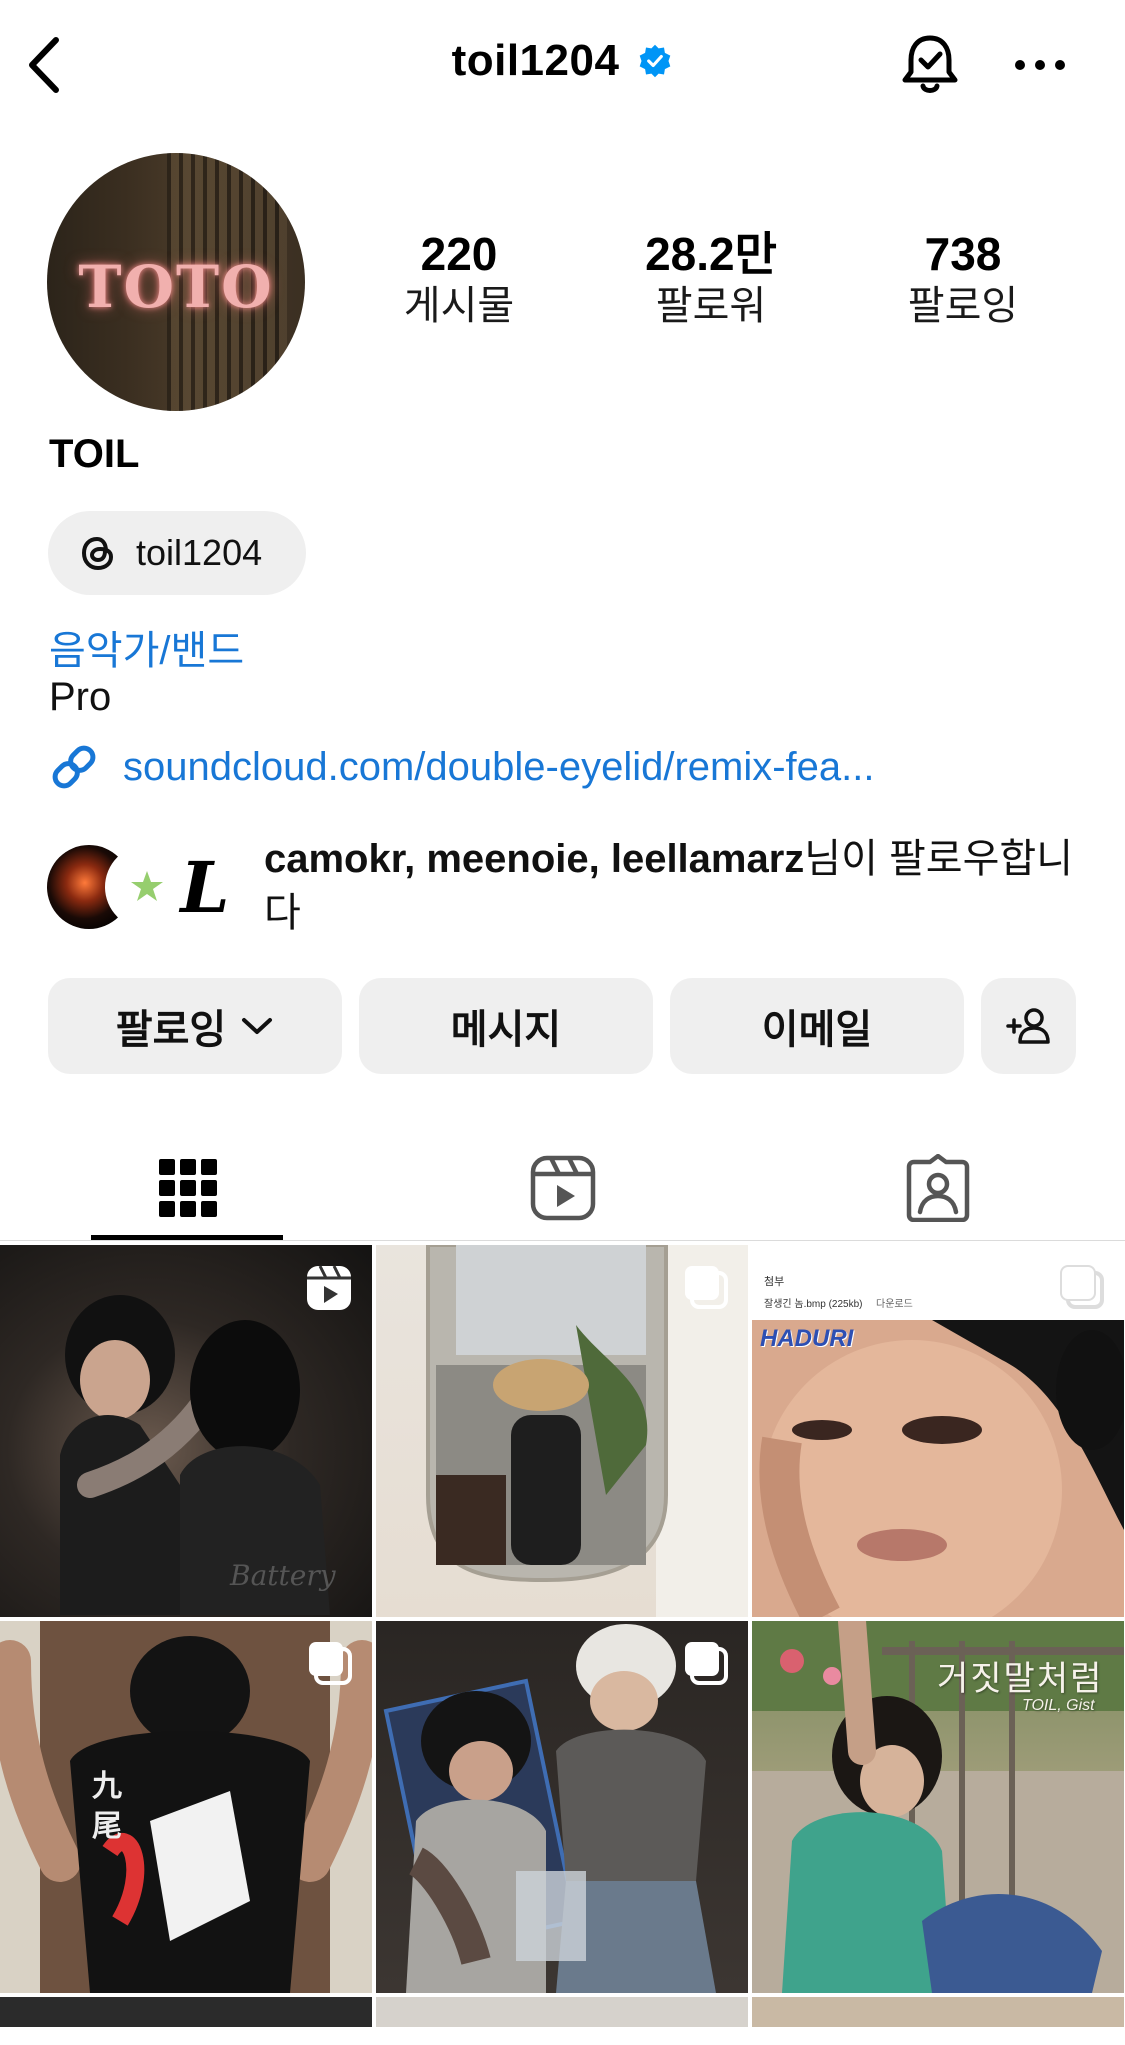  I want to click on svg-text: 九, so click(107, 1786).